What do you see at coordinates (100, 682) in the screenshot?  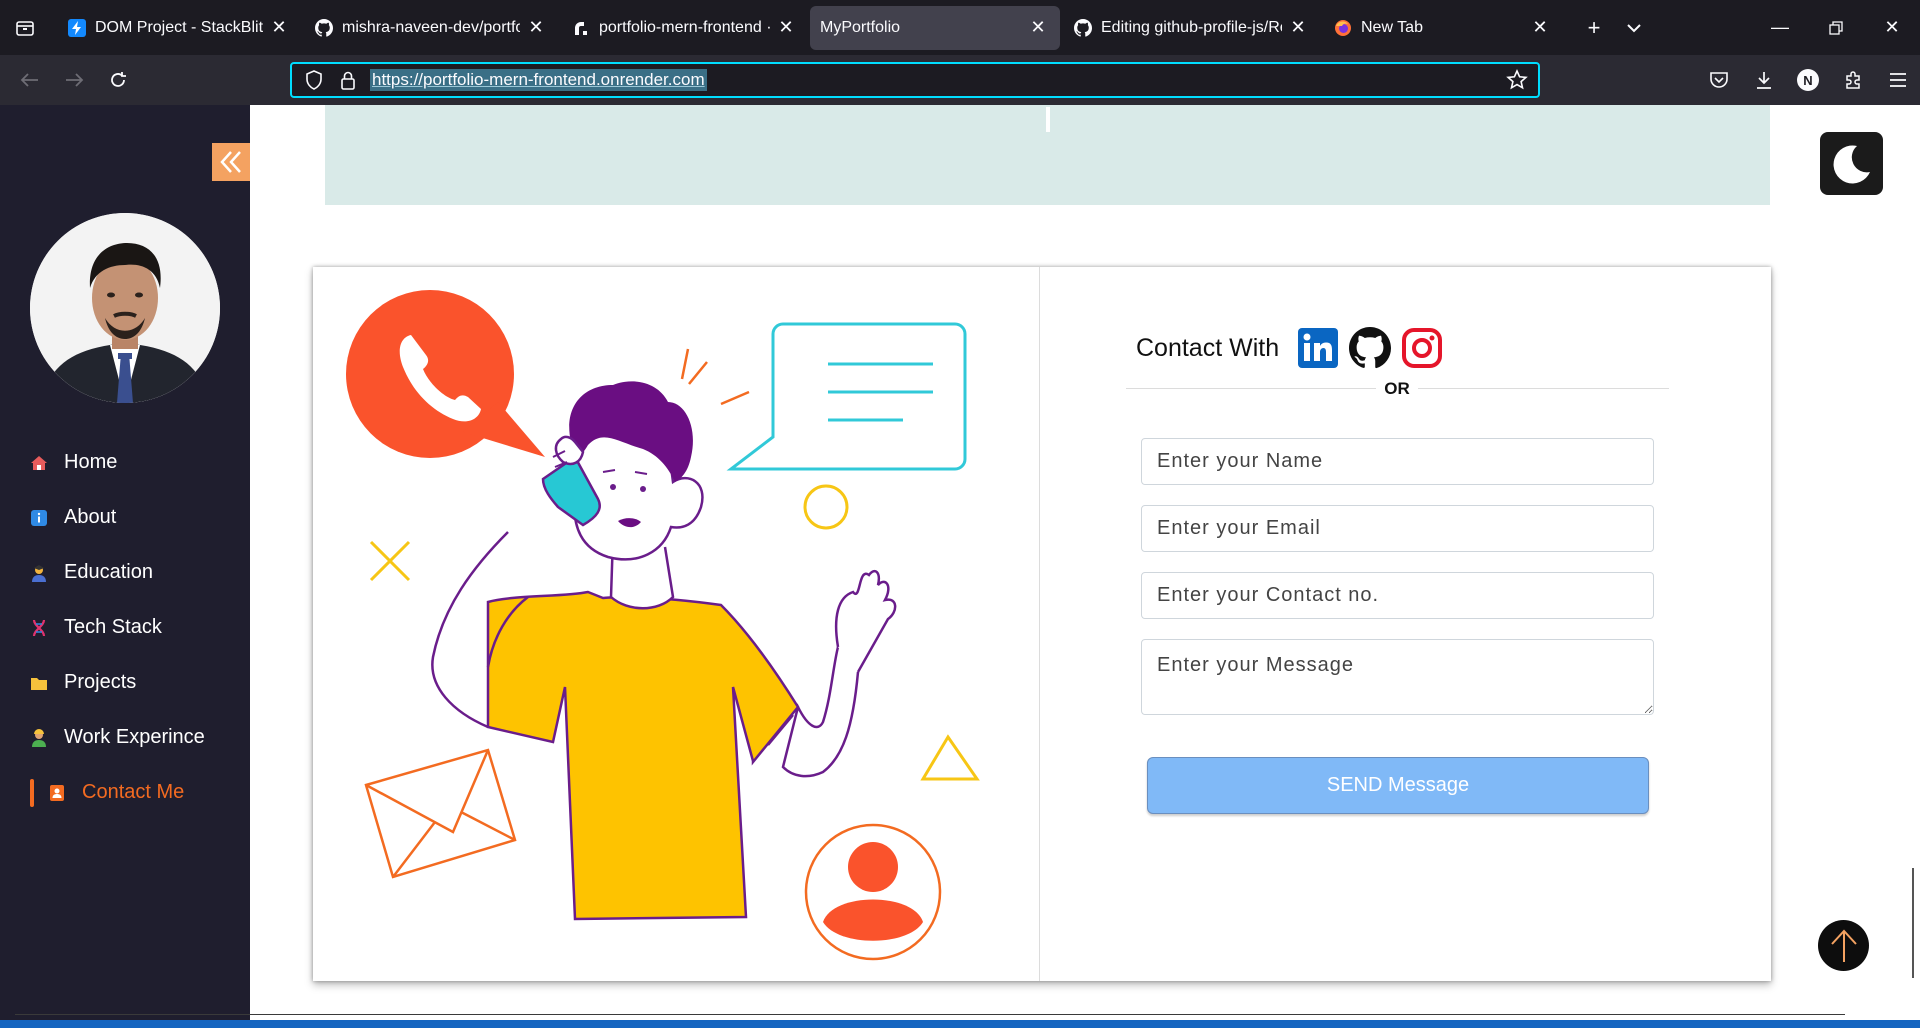 I see `sidebar-item-label: Projects` at bounding box center [100, 682].